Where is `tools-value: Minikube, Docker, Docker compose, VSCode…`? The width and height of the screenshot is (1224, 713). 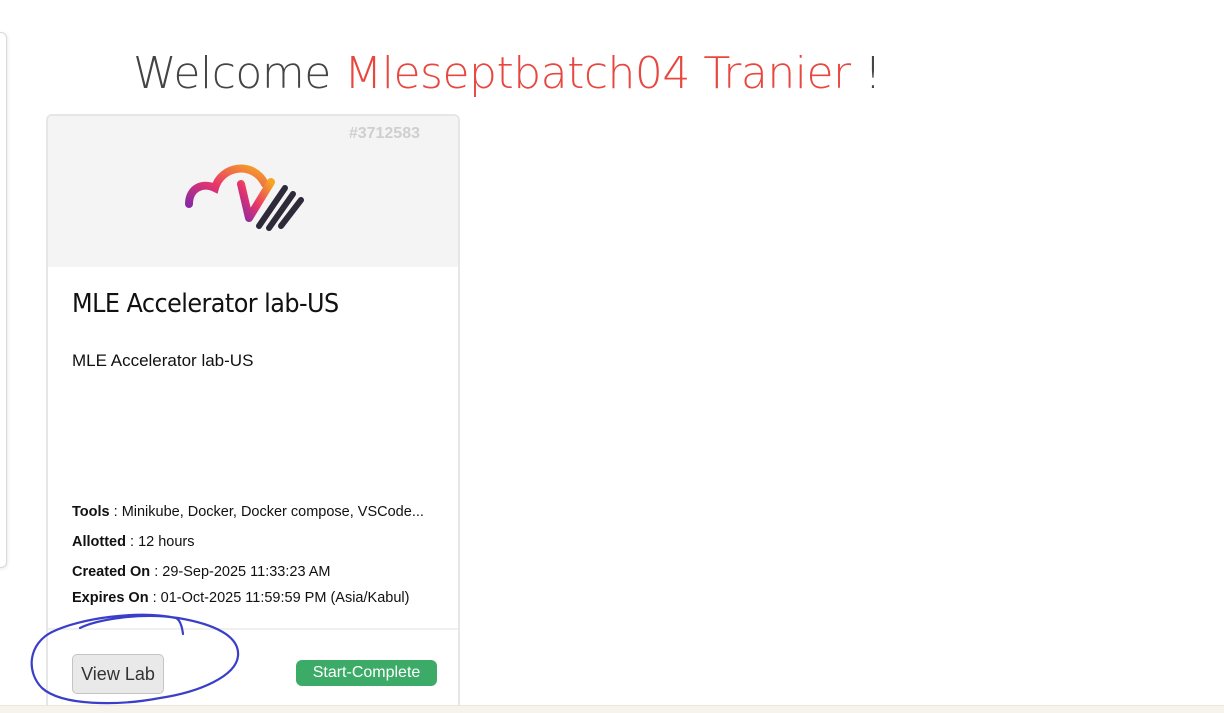
tools-value: Minikube, Docker, Docker compose, VSCode… is located at coordinates (272, 512).